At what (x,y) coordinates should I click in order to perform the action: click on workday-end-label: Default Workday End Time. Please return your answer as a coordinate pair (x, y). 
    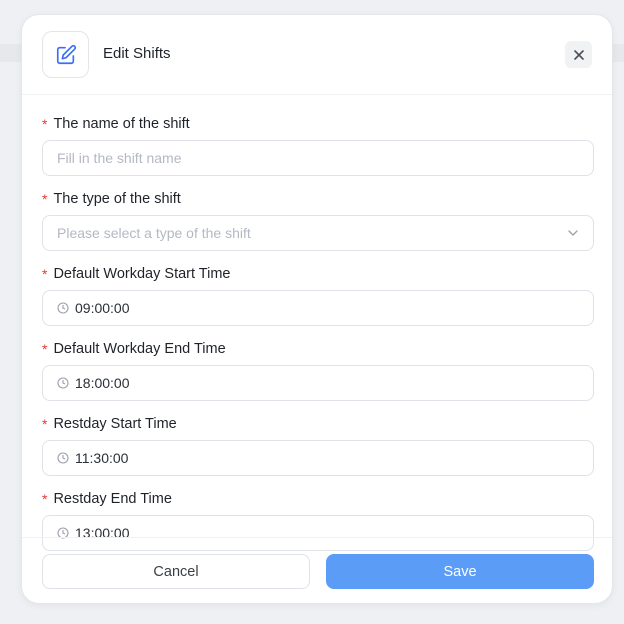
    Looking at the image, I should click on (139, 349).